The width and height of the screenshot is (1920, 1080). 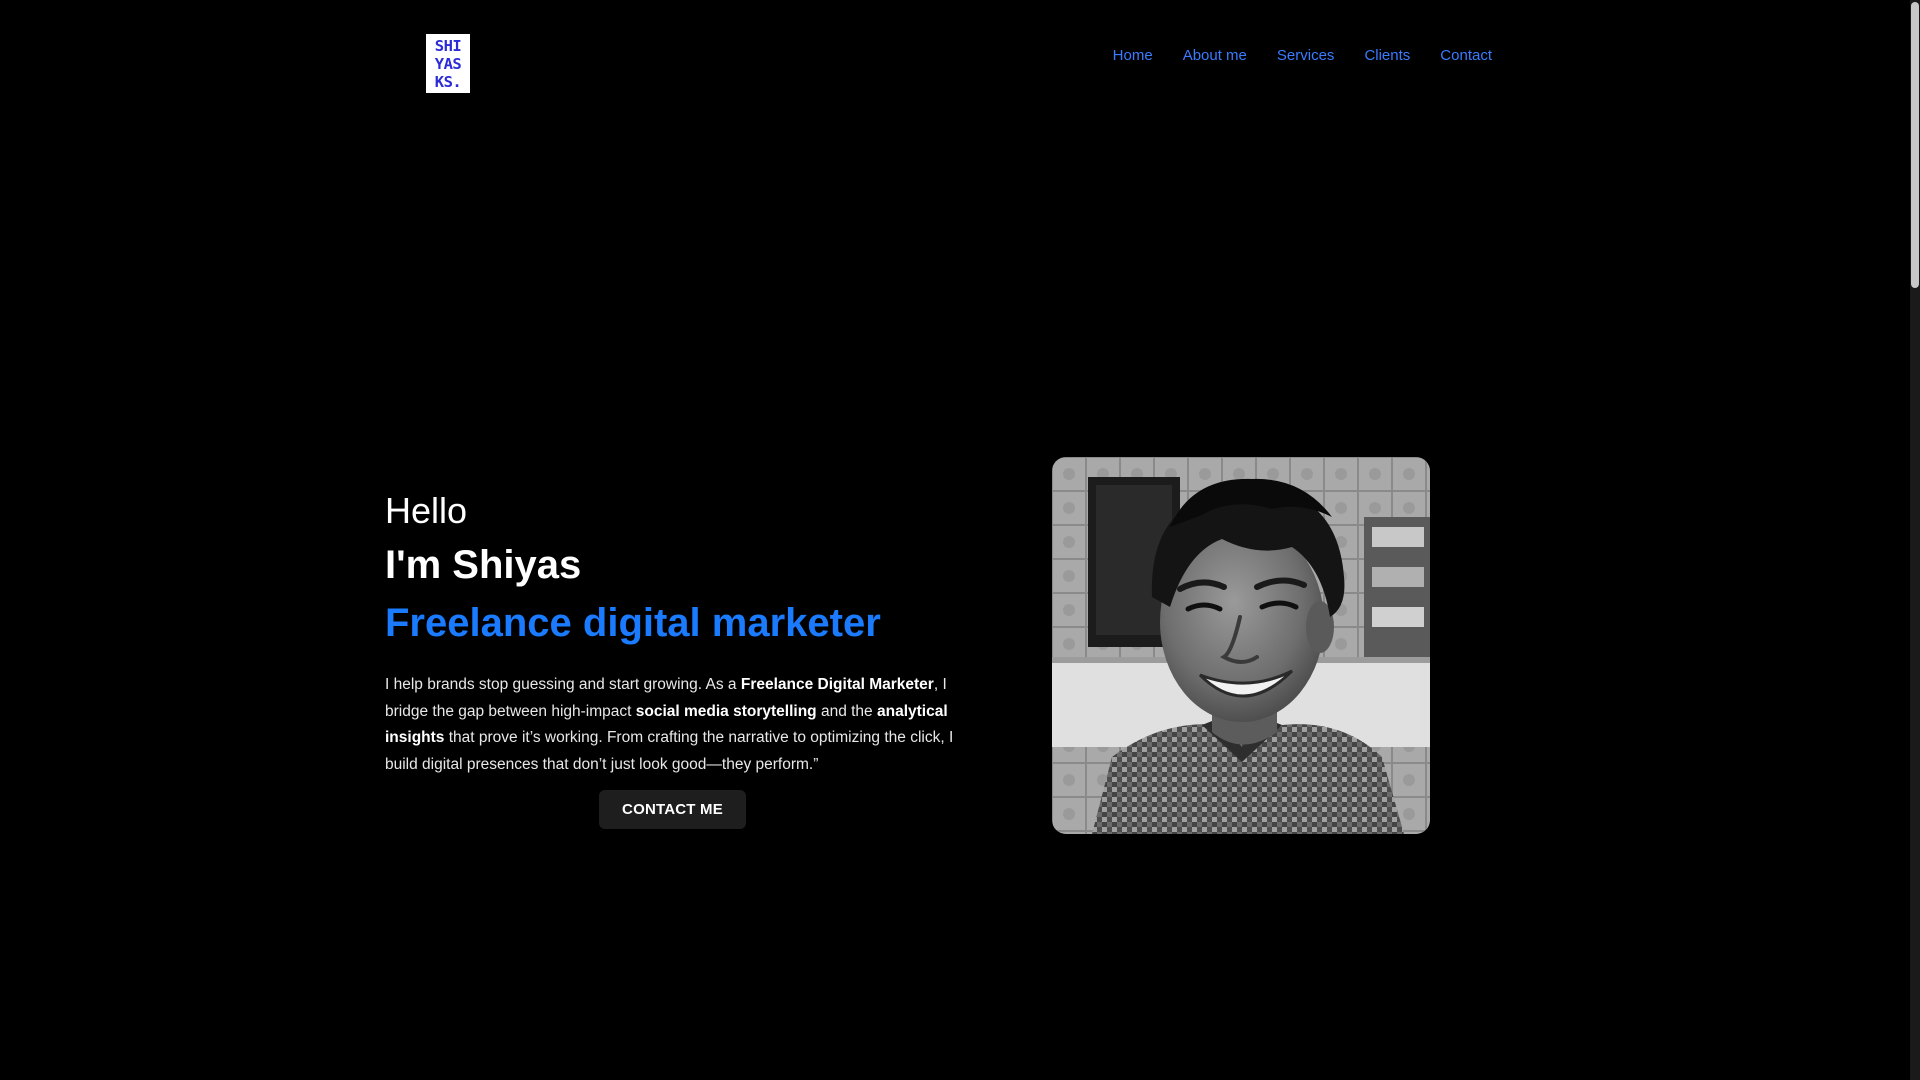 I want to click on main-nav: Home About me Services Clients Contact, so click(x=1287, y=55).